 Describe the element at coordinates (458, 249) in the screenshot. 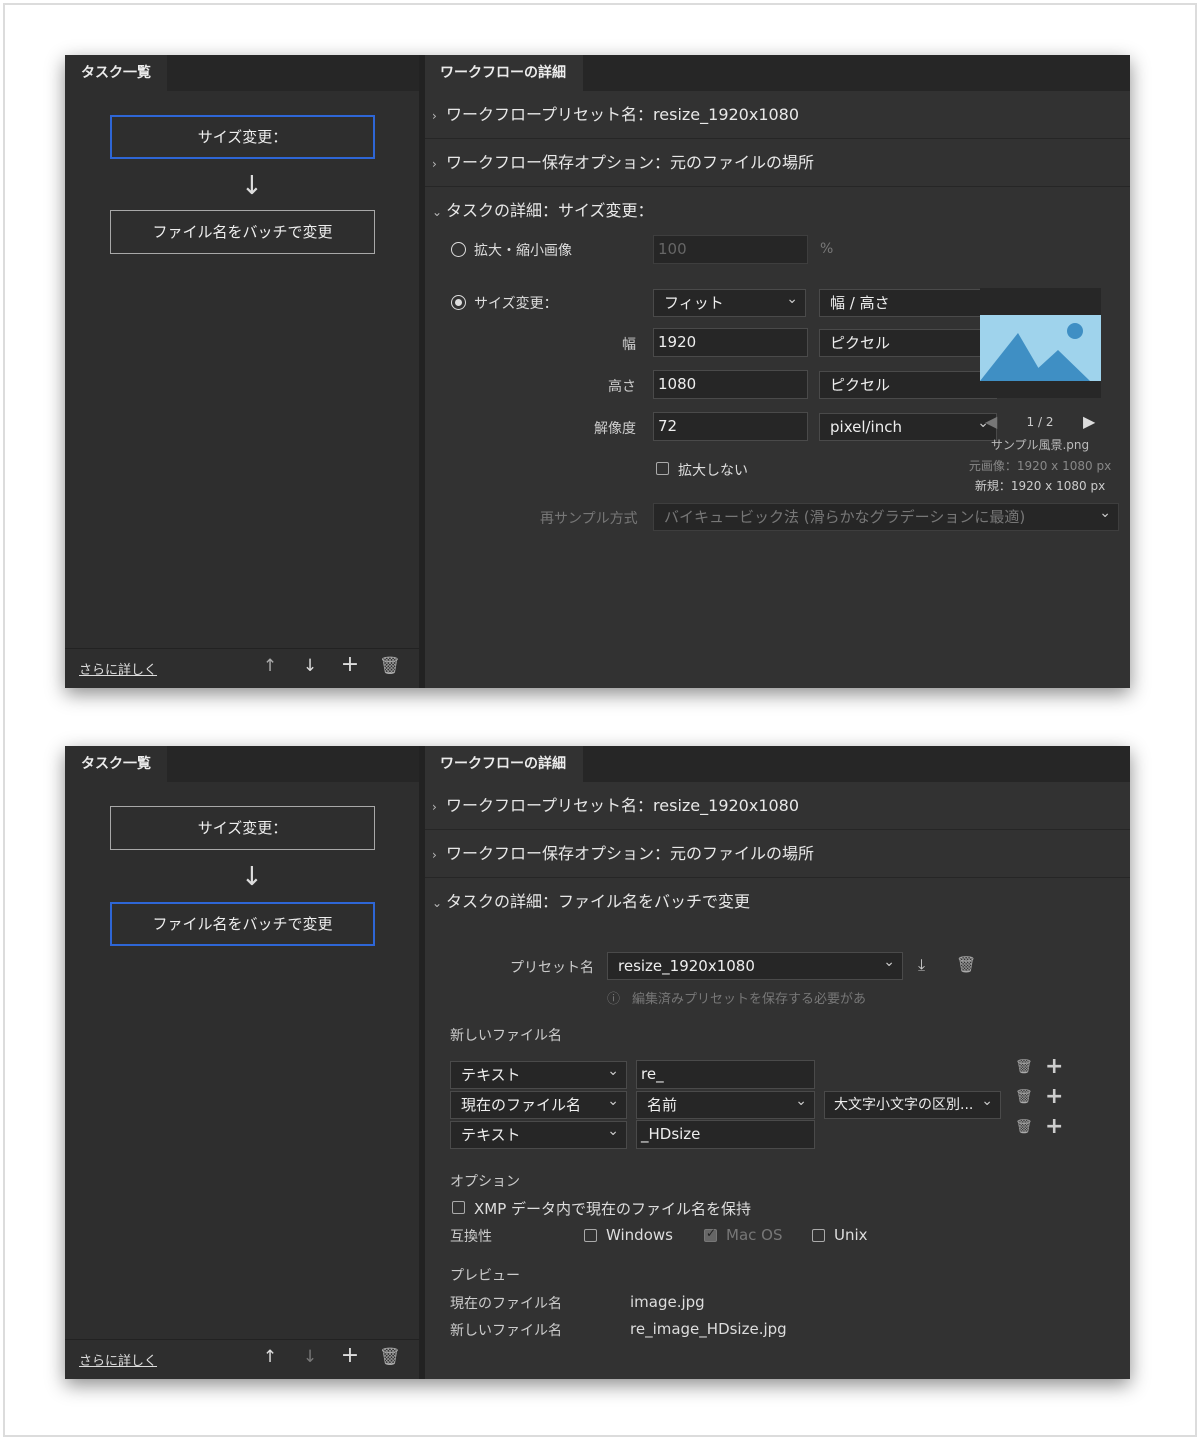

I see `scale-radio` at that location.